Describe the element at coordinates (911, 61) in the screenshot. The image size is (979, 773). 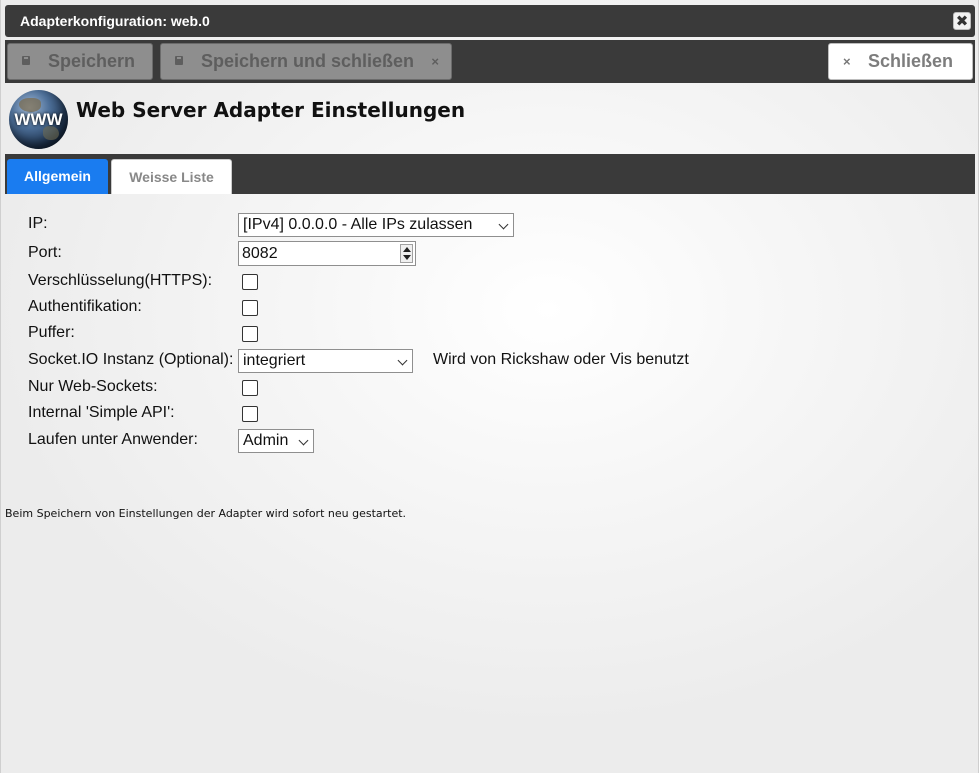
I see `close-button-label: Schließen` at that location.